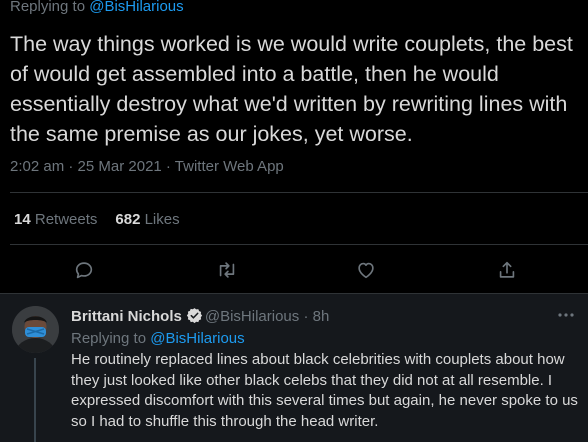  I want to click on reply-replying-to-line: Replying to @BisHilarious, so click(158, 339).